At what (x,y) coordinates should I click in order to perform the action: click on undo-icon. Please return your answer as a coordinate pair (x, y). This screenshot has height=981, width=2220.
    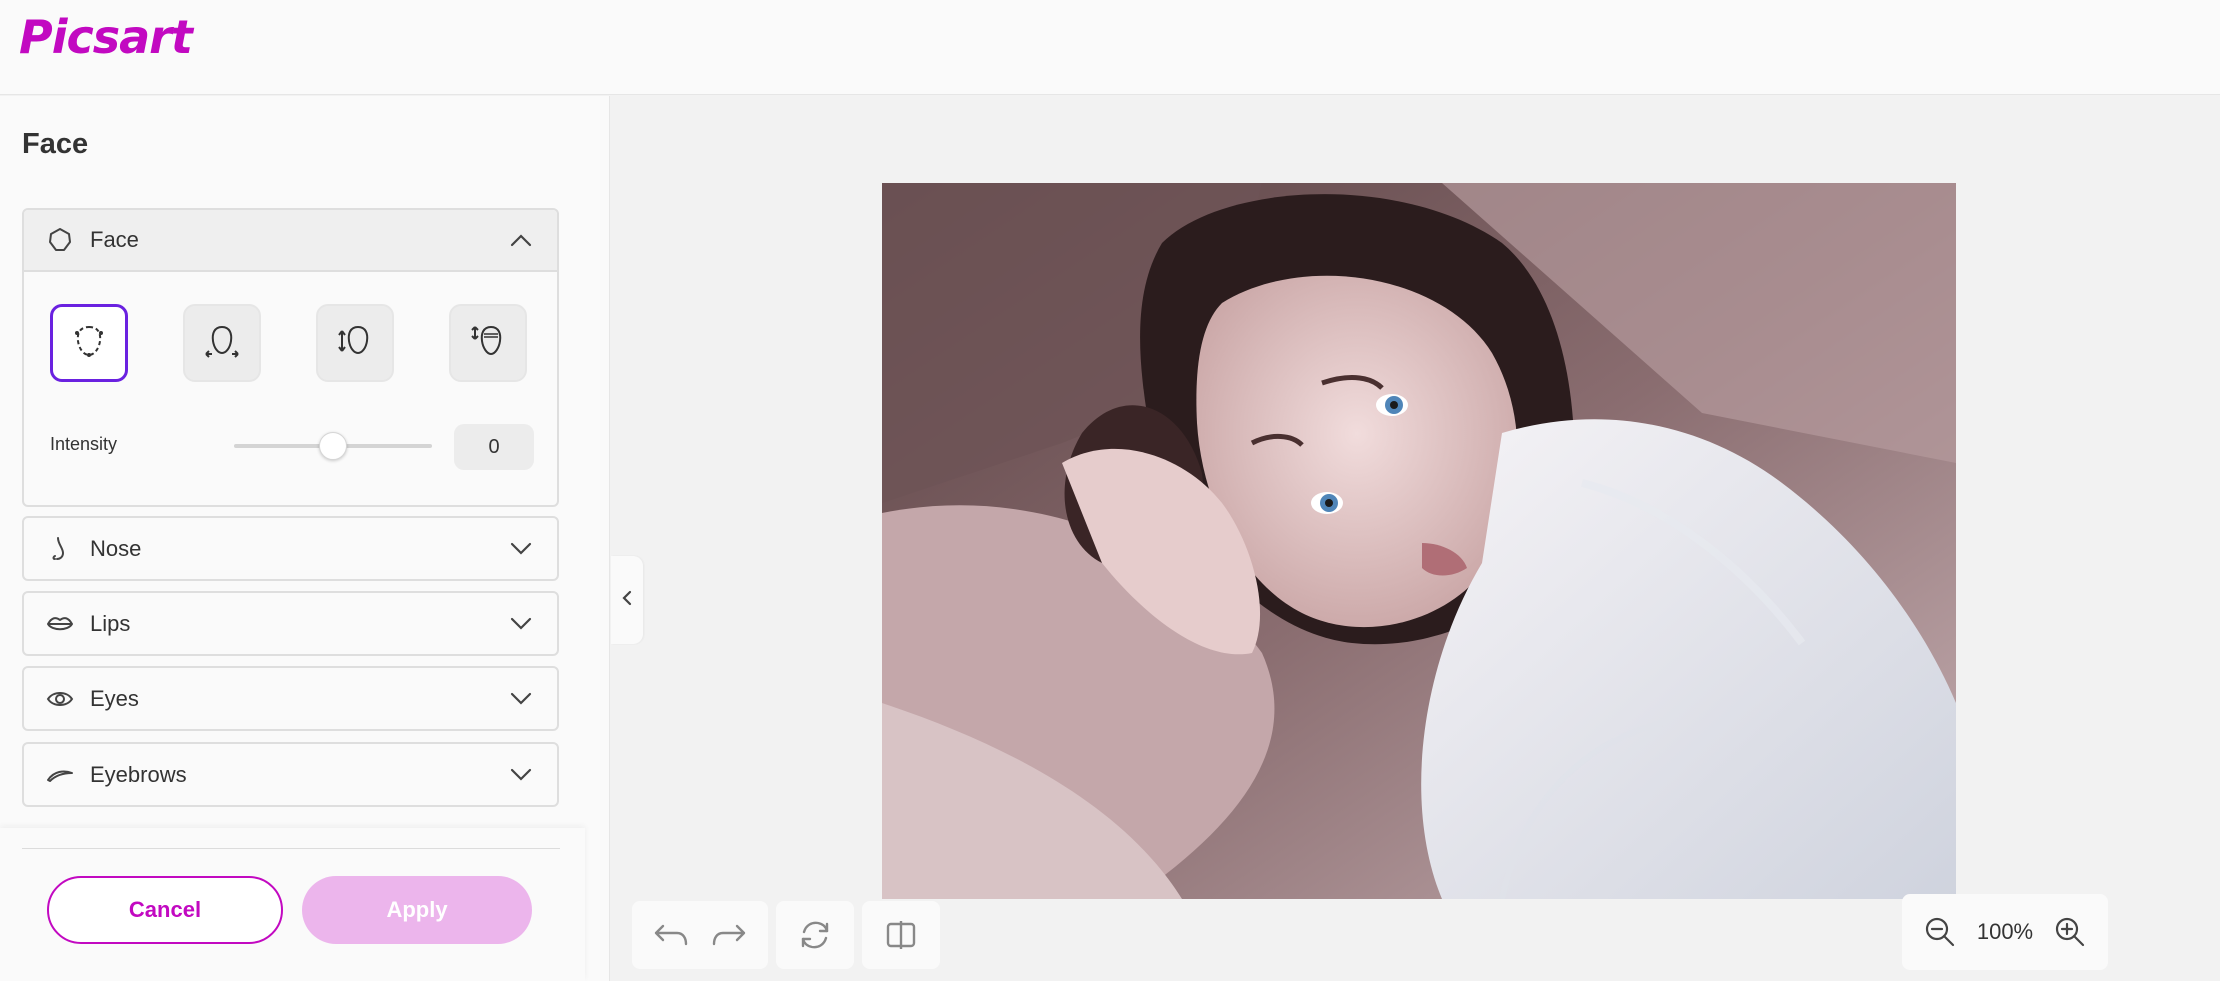
    Looking at the image, I should click on (671, 935).